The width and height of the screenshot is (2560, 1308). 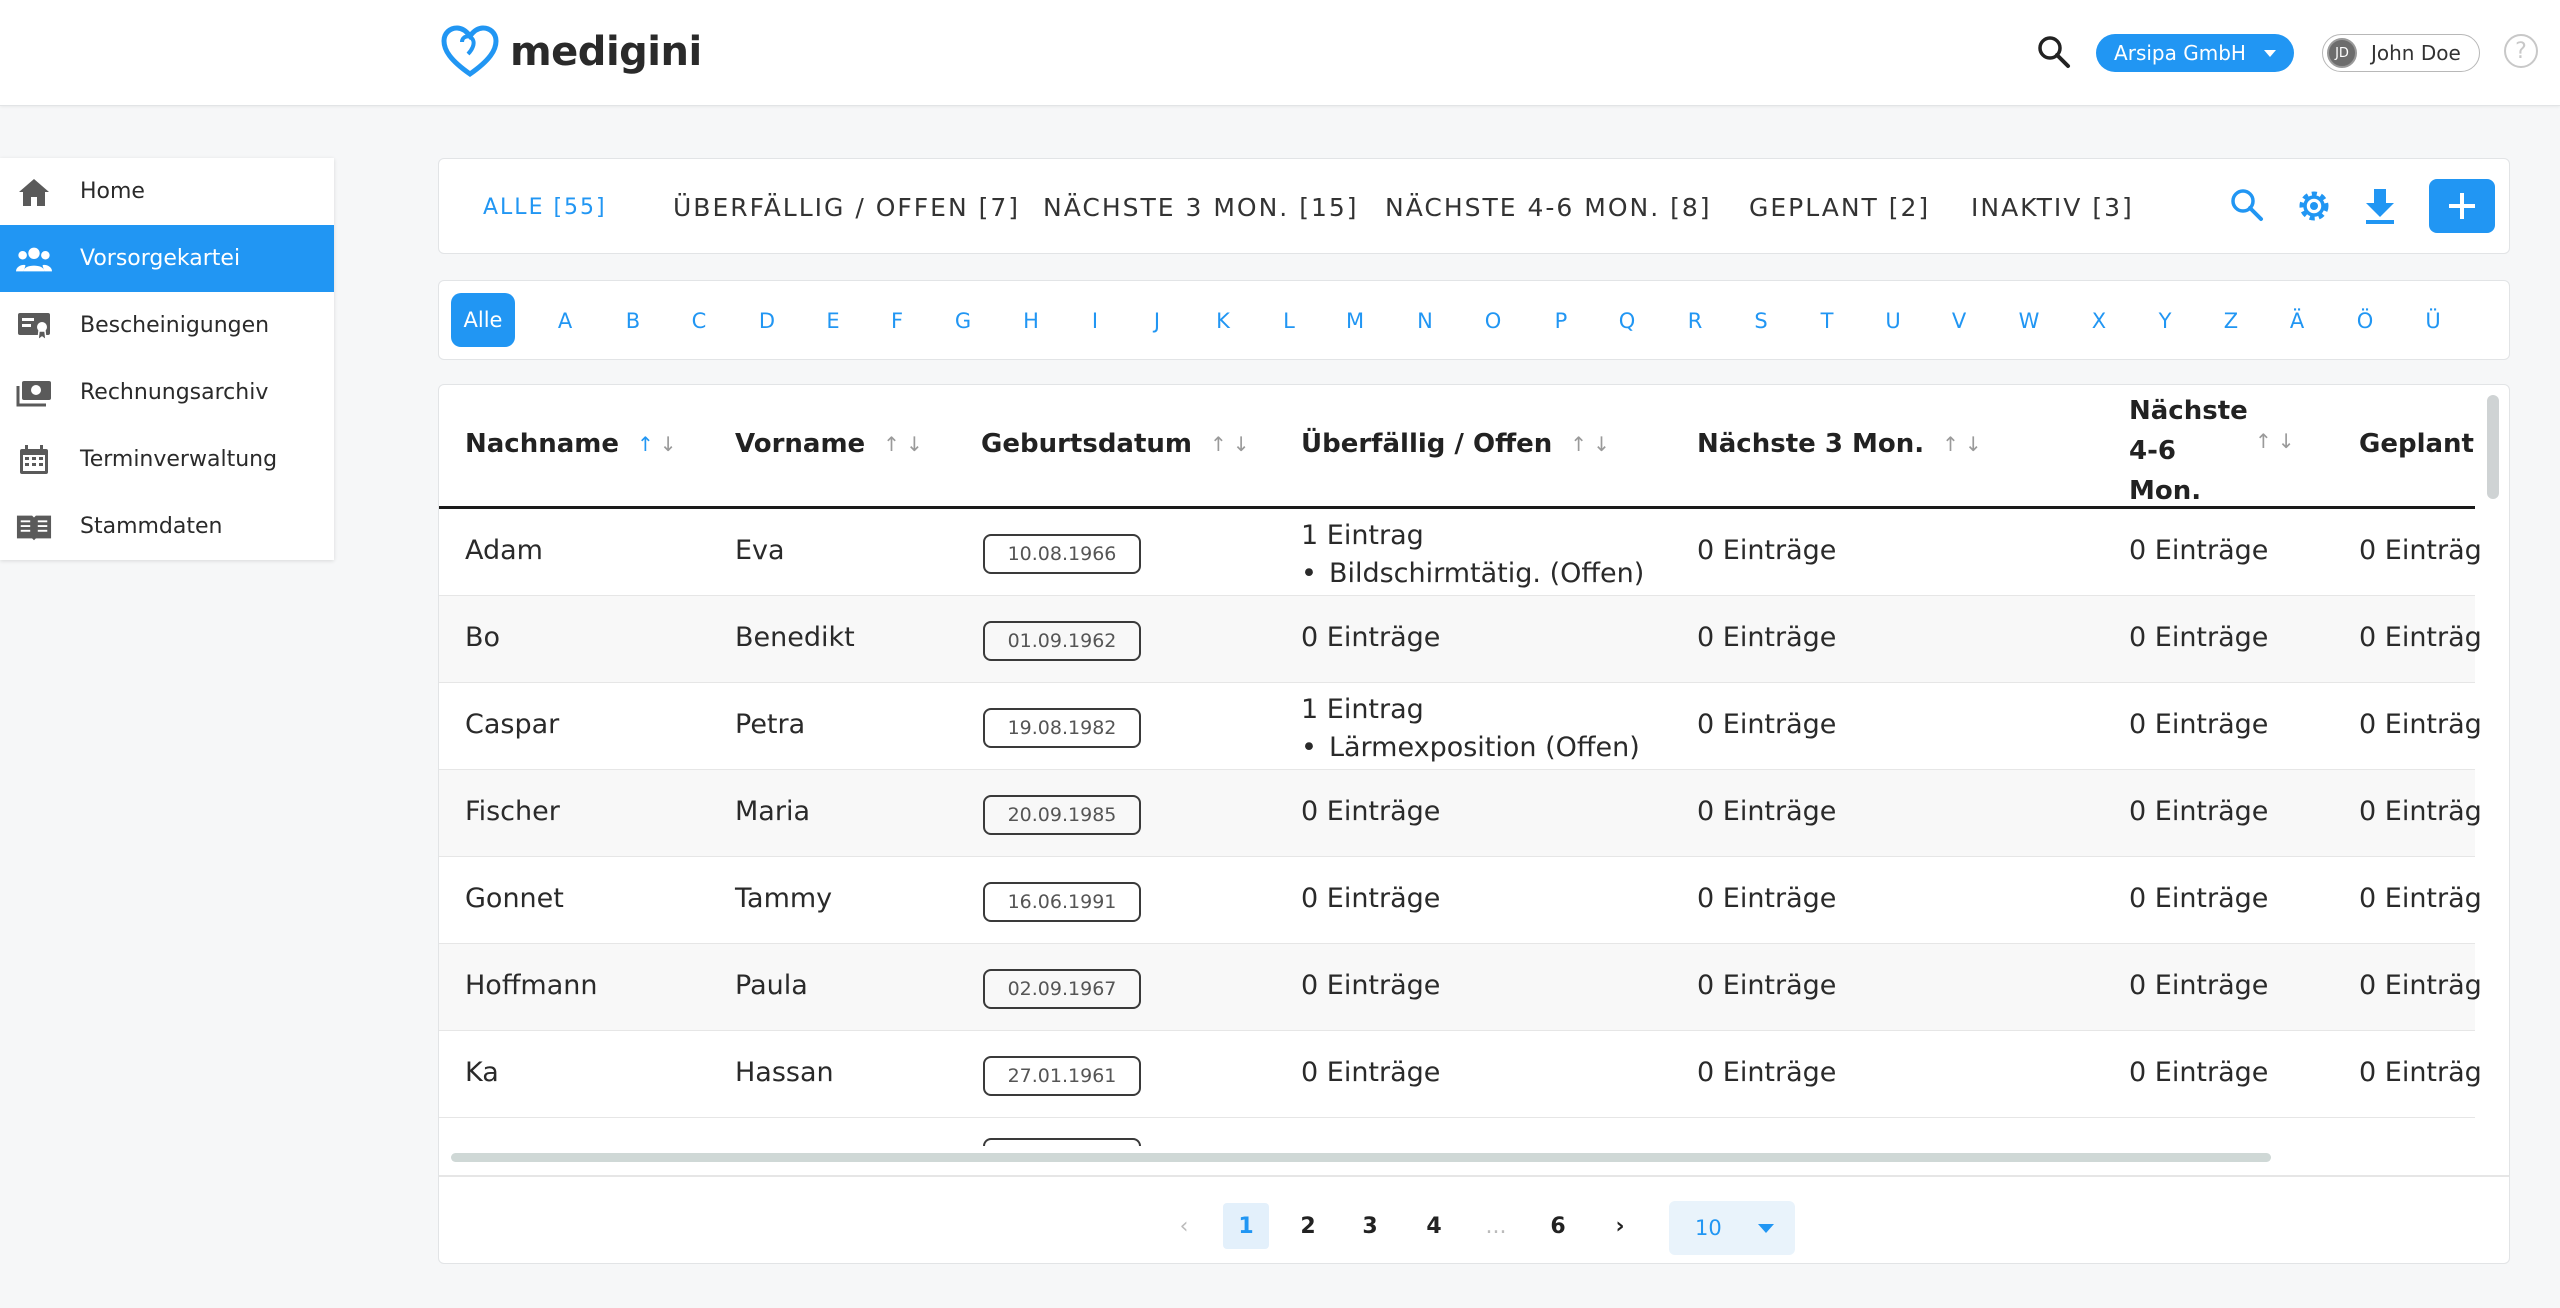 What do you see at coordinates (2297, 321) in the screenshot?
I see `letter-ae: Ä` at bounding box center [2297, 321].